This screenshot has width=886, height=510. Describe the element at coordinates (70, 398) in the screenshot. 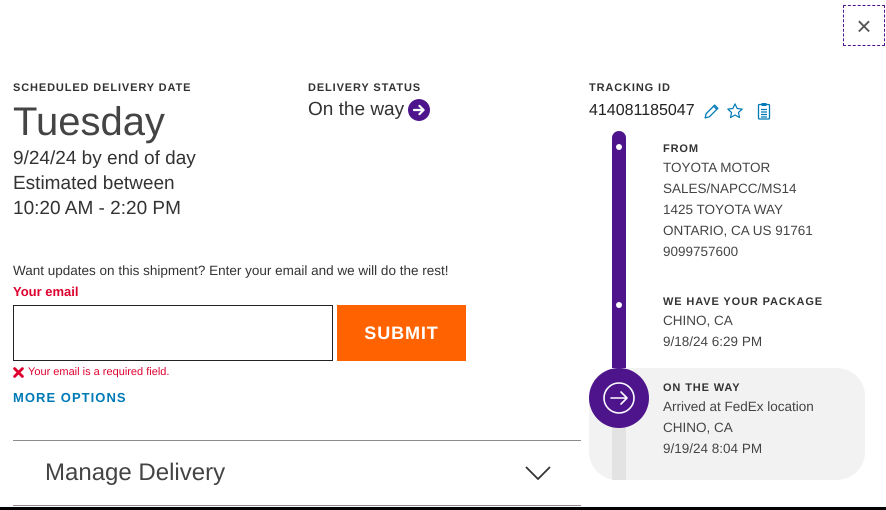

I see `more-options-link: MORE OPTIONS` at that location.